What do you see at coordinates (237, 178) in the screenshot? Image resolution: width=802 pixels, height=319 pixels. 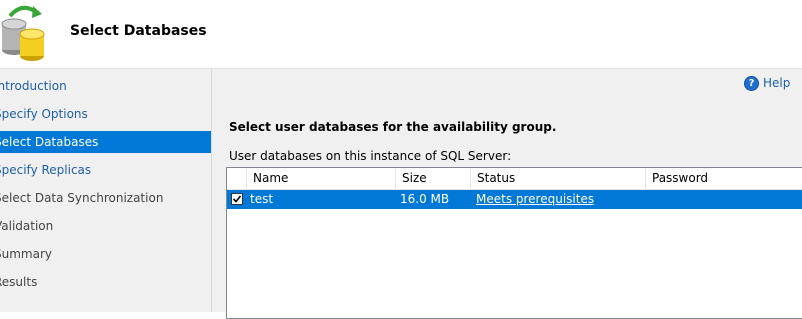 I see `column-header-checkbox` at bounding box center [237, 178].